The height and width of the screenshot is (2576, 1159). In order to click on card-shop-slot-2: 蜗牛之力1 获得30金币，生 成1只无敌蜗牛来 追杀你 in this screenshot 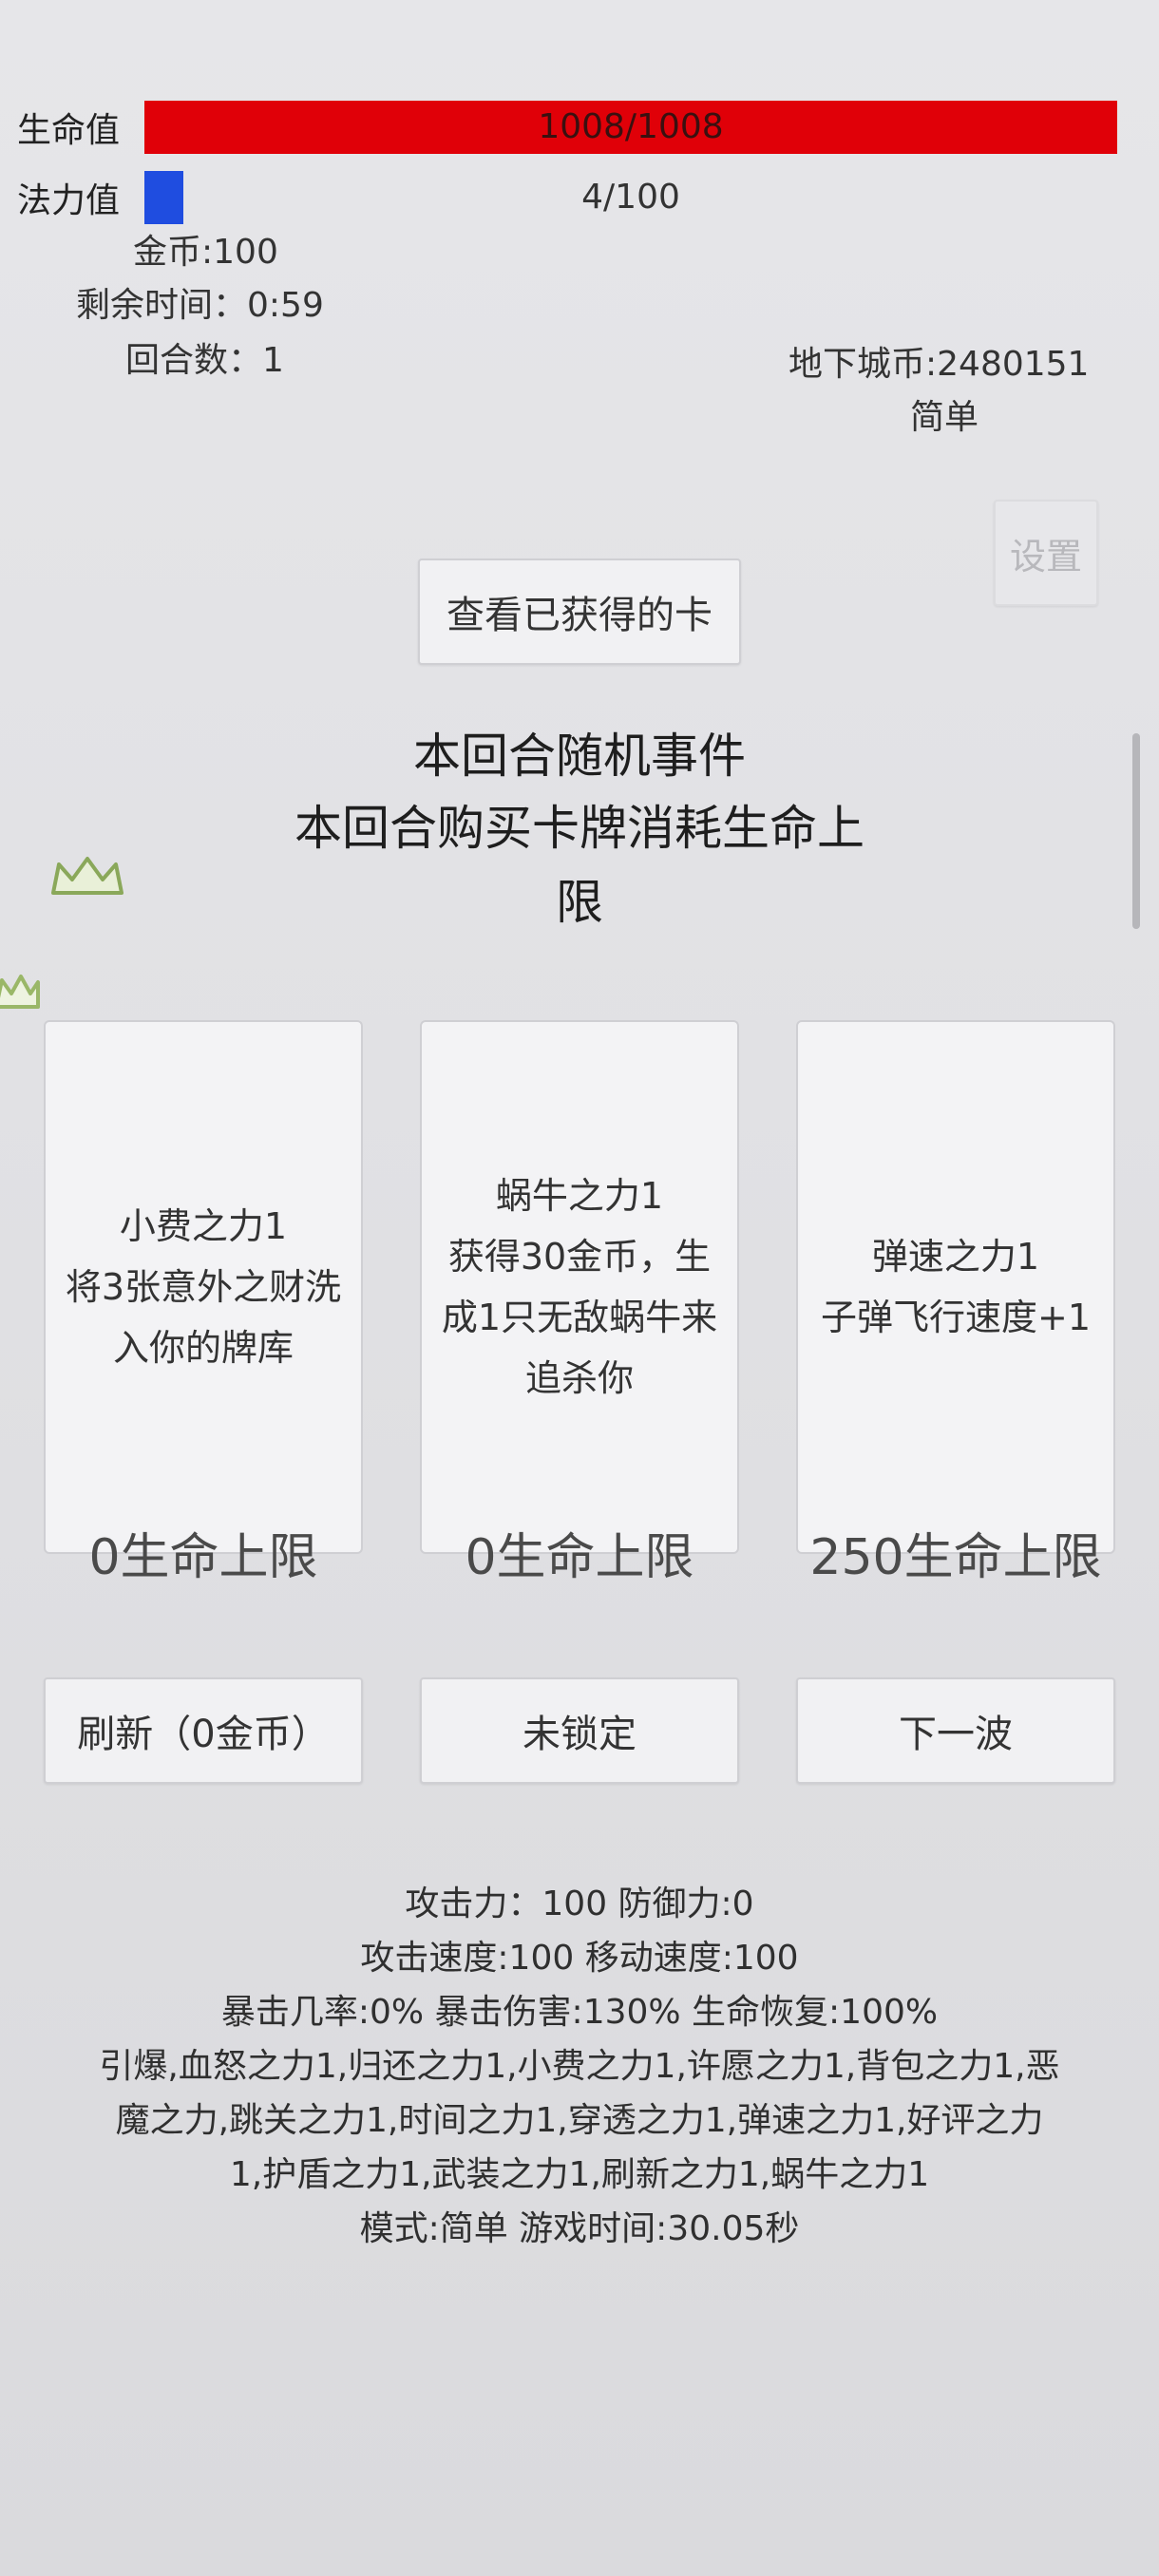, I will do `click(579, 1287)`.